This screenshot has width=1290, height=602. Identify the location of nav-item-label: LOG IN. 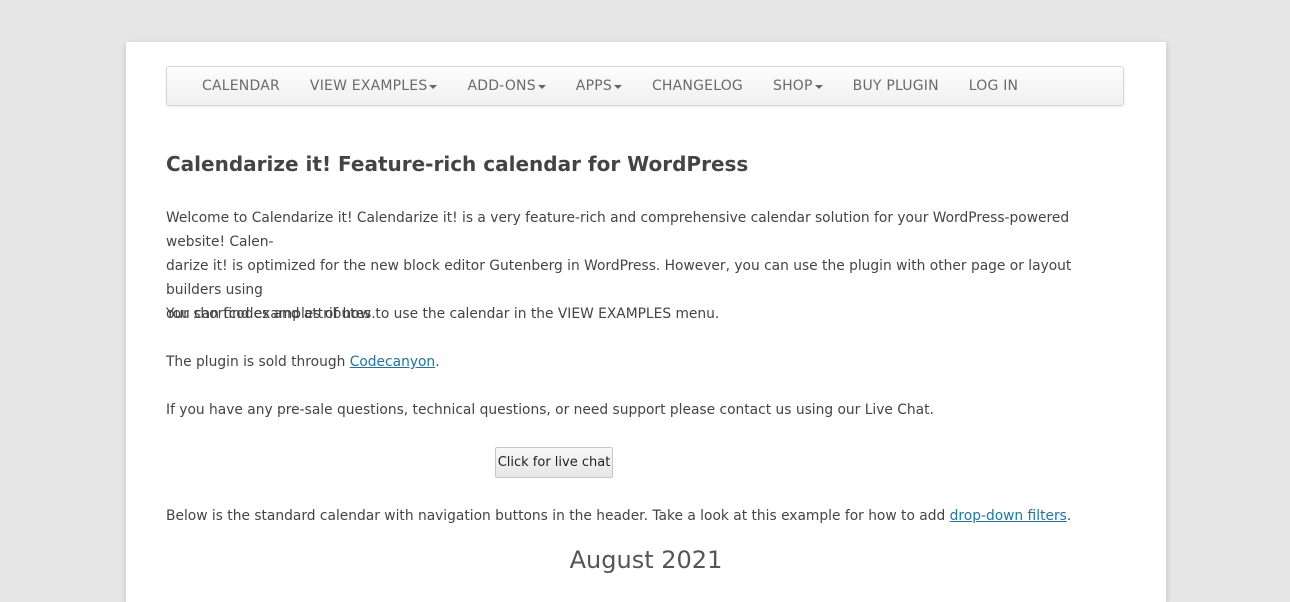
(993, 86).